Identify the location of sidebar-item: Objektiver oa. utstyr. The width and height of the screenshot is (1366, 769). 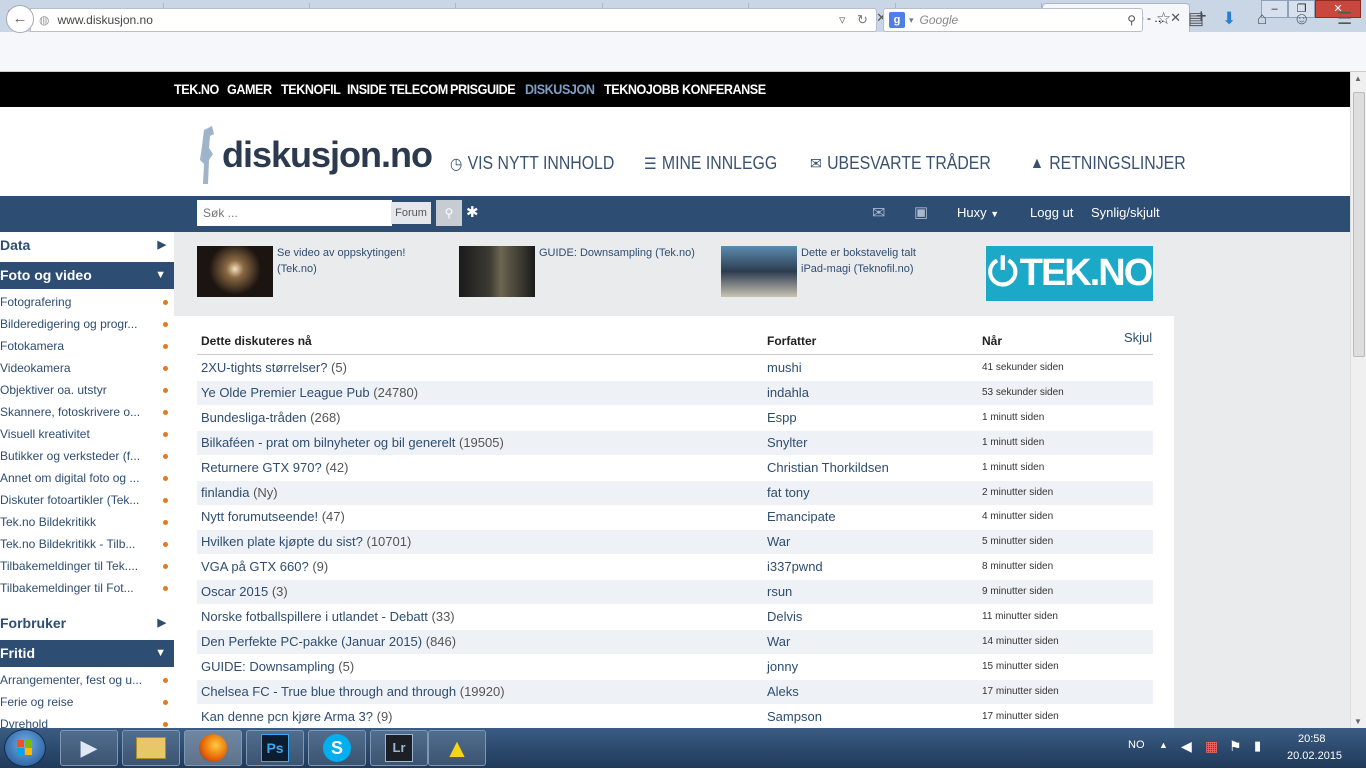
(87, 390).